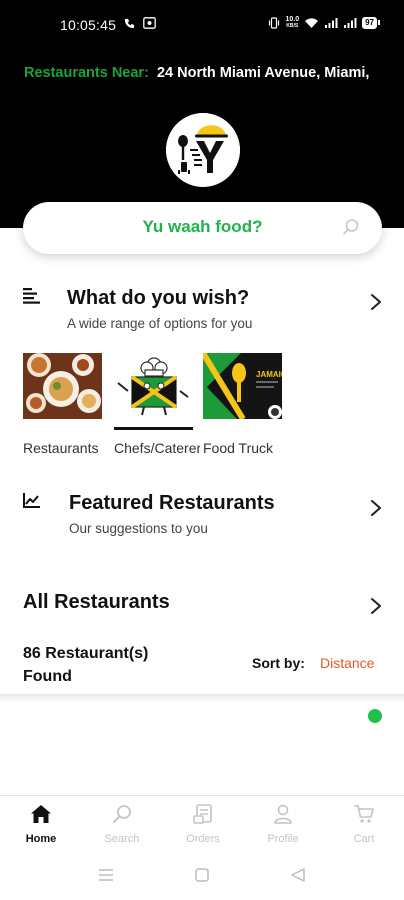 The image size is (404, 900). What do you see at coordinates (62, 386) in the screenshot?
I see `restaurants-image` at bounding box center [62, 386].